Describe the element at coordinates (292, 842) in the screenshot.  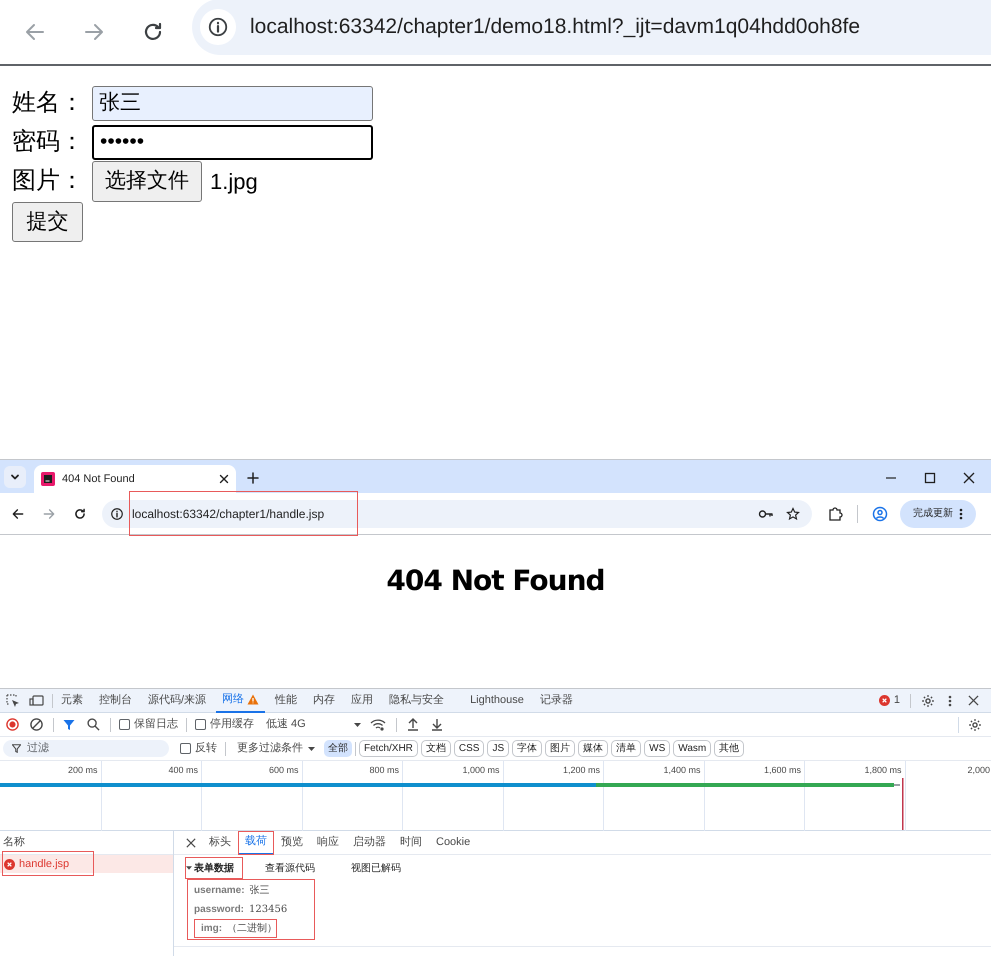
I see `detail-tab: 预览` at that location.